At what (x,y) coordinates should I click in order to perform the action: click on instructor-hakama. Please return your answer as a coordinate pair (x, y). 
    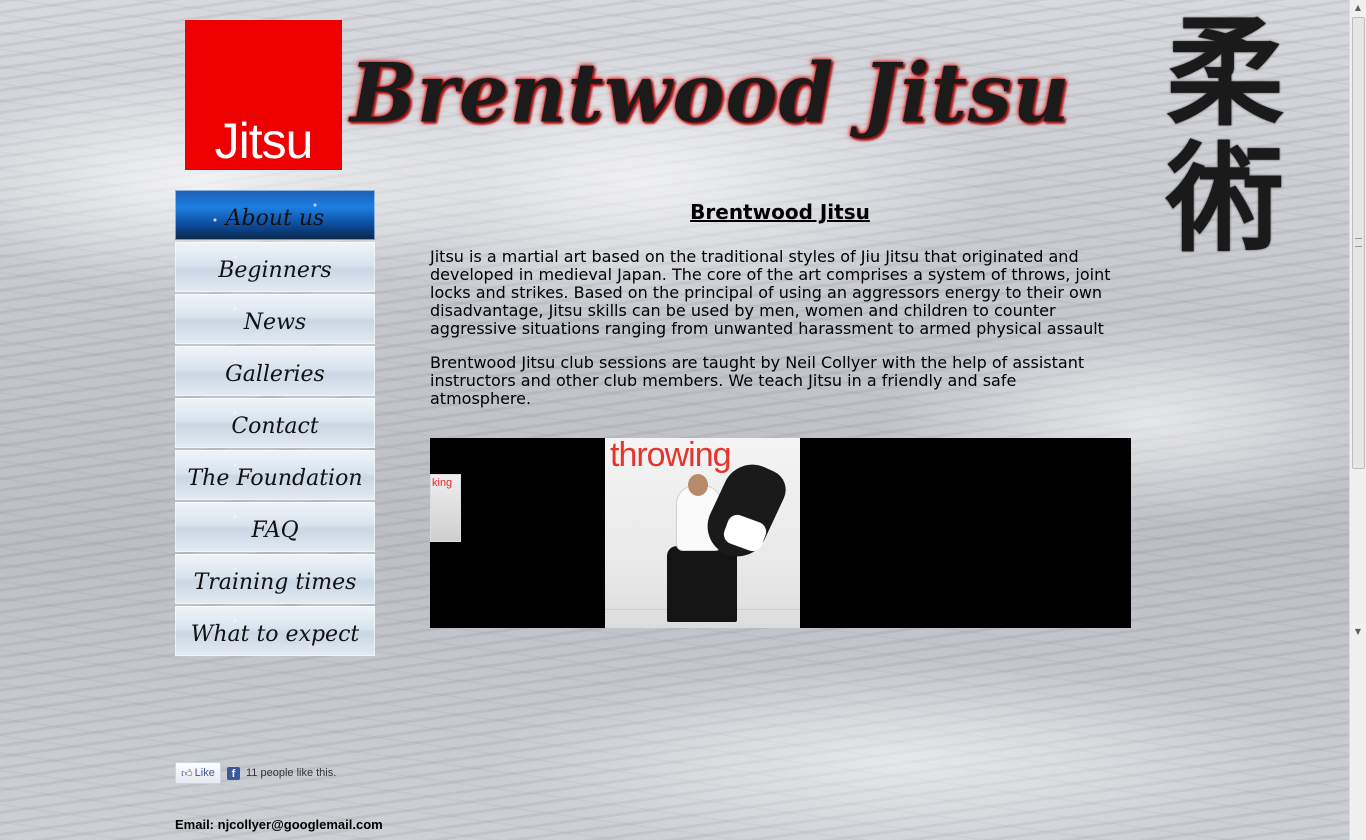
    Looking at the image, I should click on (702, 584).